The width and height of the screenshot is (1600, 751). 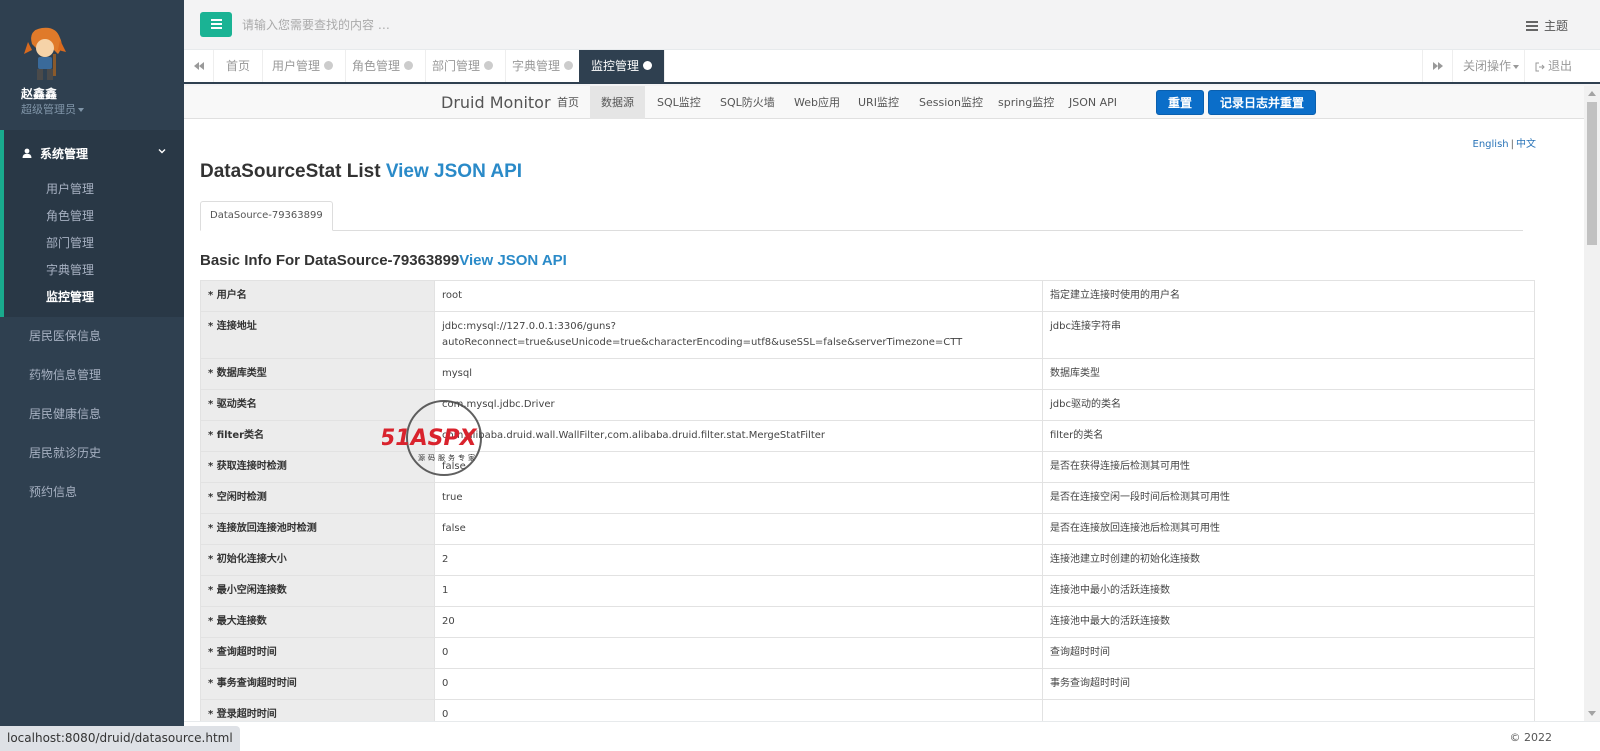 What do you see at coordinates (290, 171) in the screenshot?
I see `page-title-text: DataSourceStat List` at bounding box center [290, 171].